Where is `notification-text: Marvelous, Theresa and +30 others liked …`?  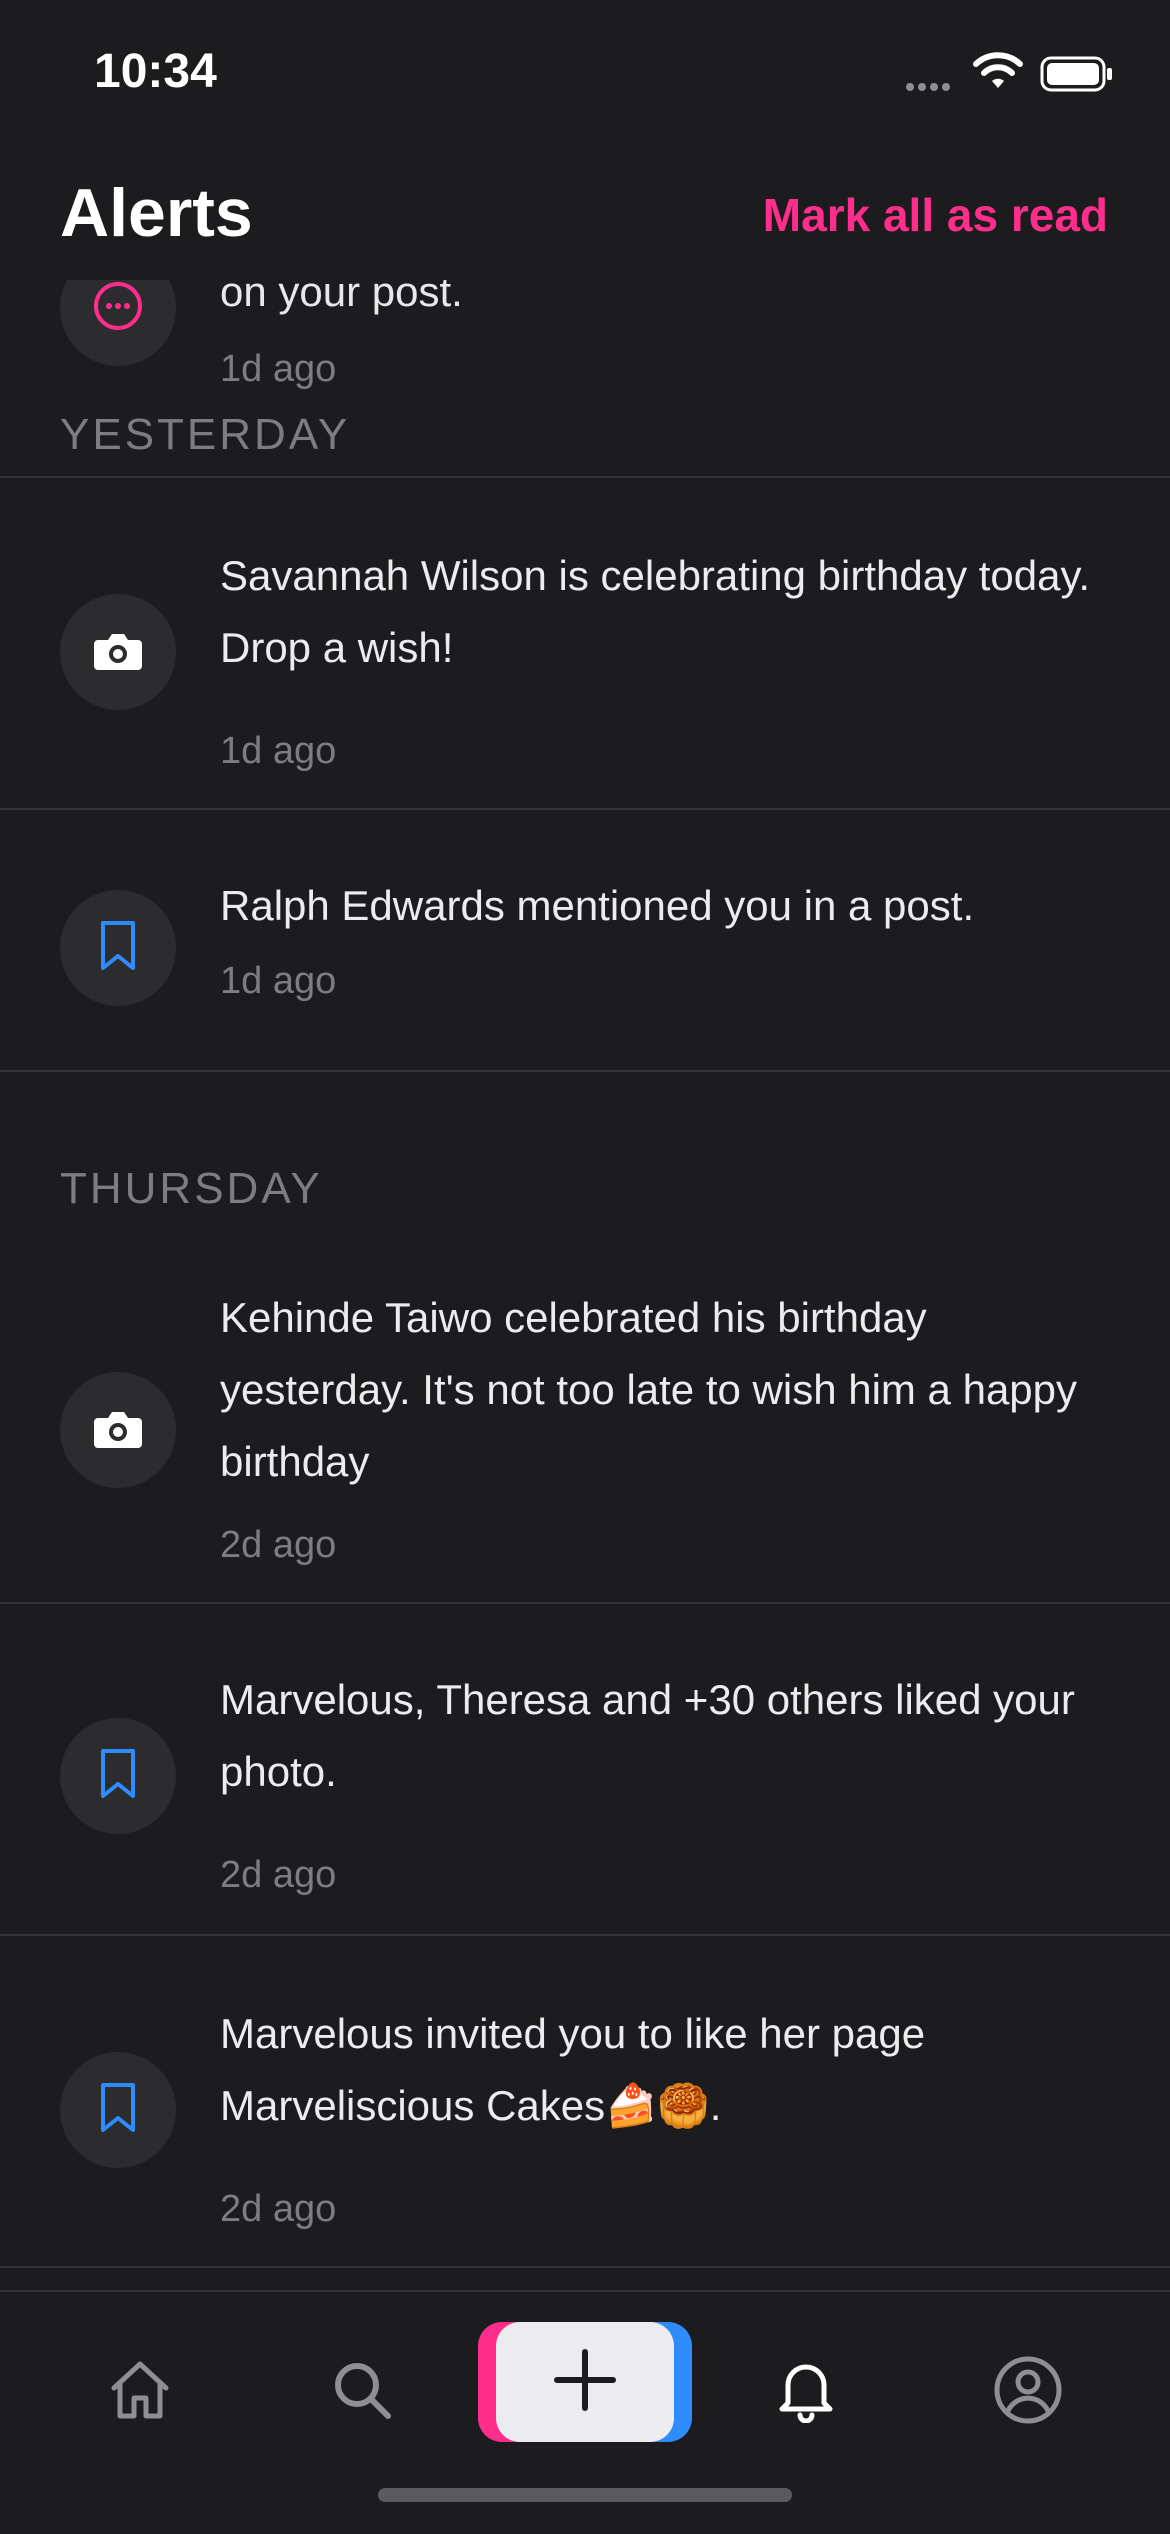
notification-text: Marvelous, Theresa and +30 others liked … is located at coordinates (647, 1735).